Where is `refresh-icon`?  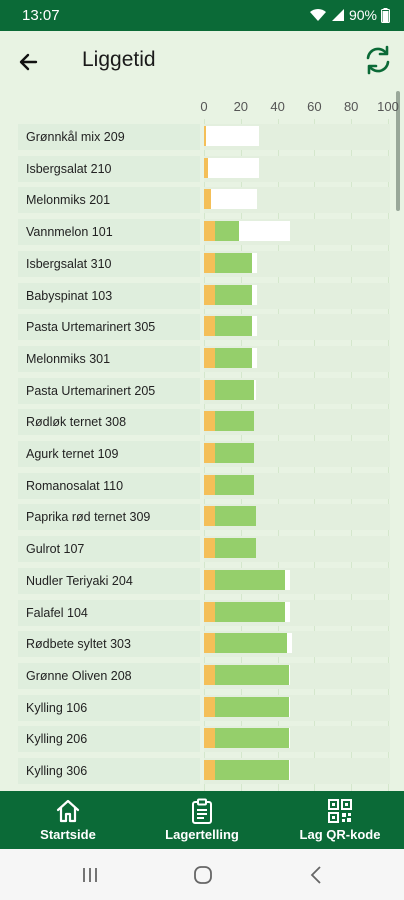
refresh-icon is located at coordinates (378, 60).